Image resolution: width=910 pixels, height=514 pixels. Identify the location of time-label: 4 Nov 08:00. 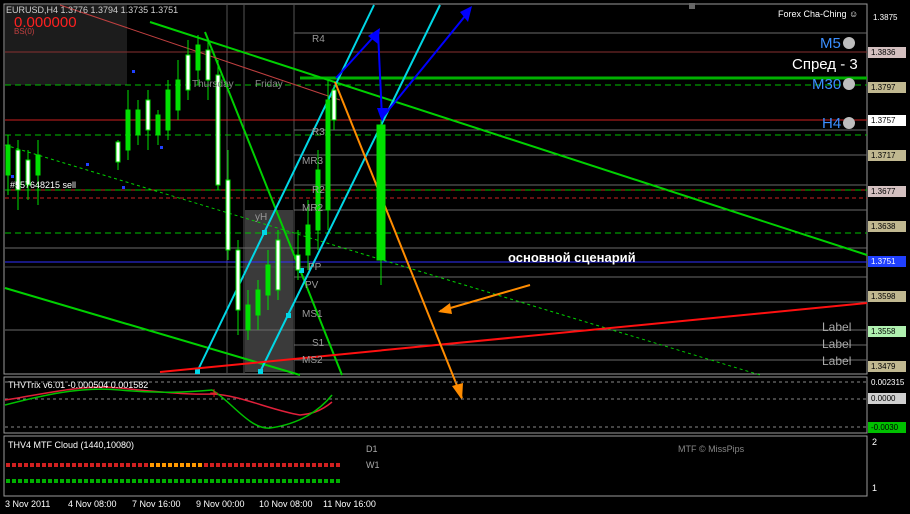
(92, 504).